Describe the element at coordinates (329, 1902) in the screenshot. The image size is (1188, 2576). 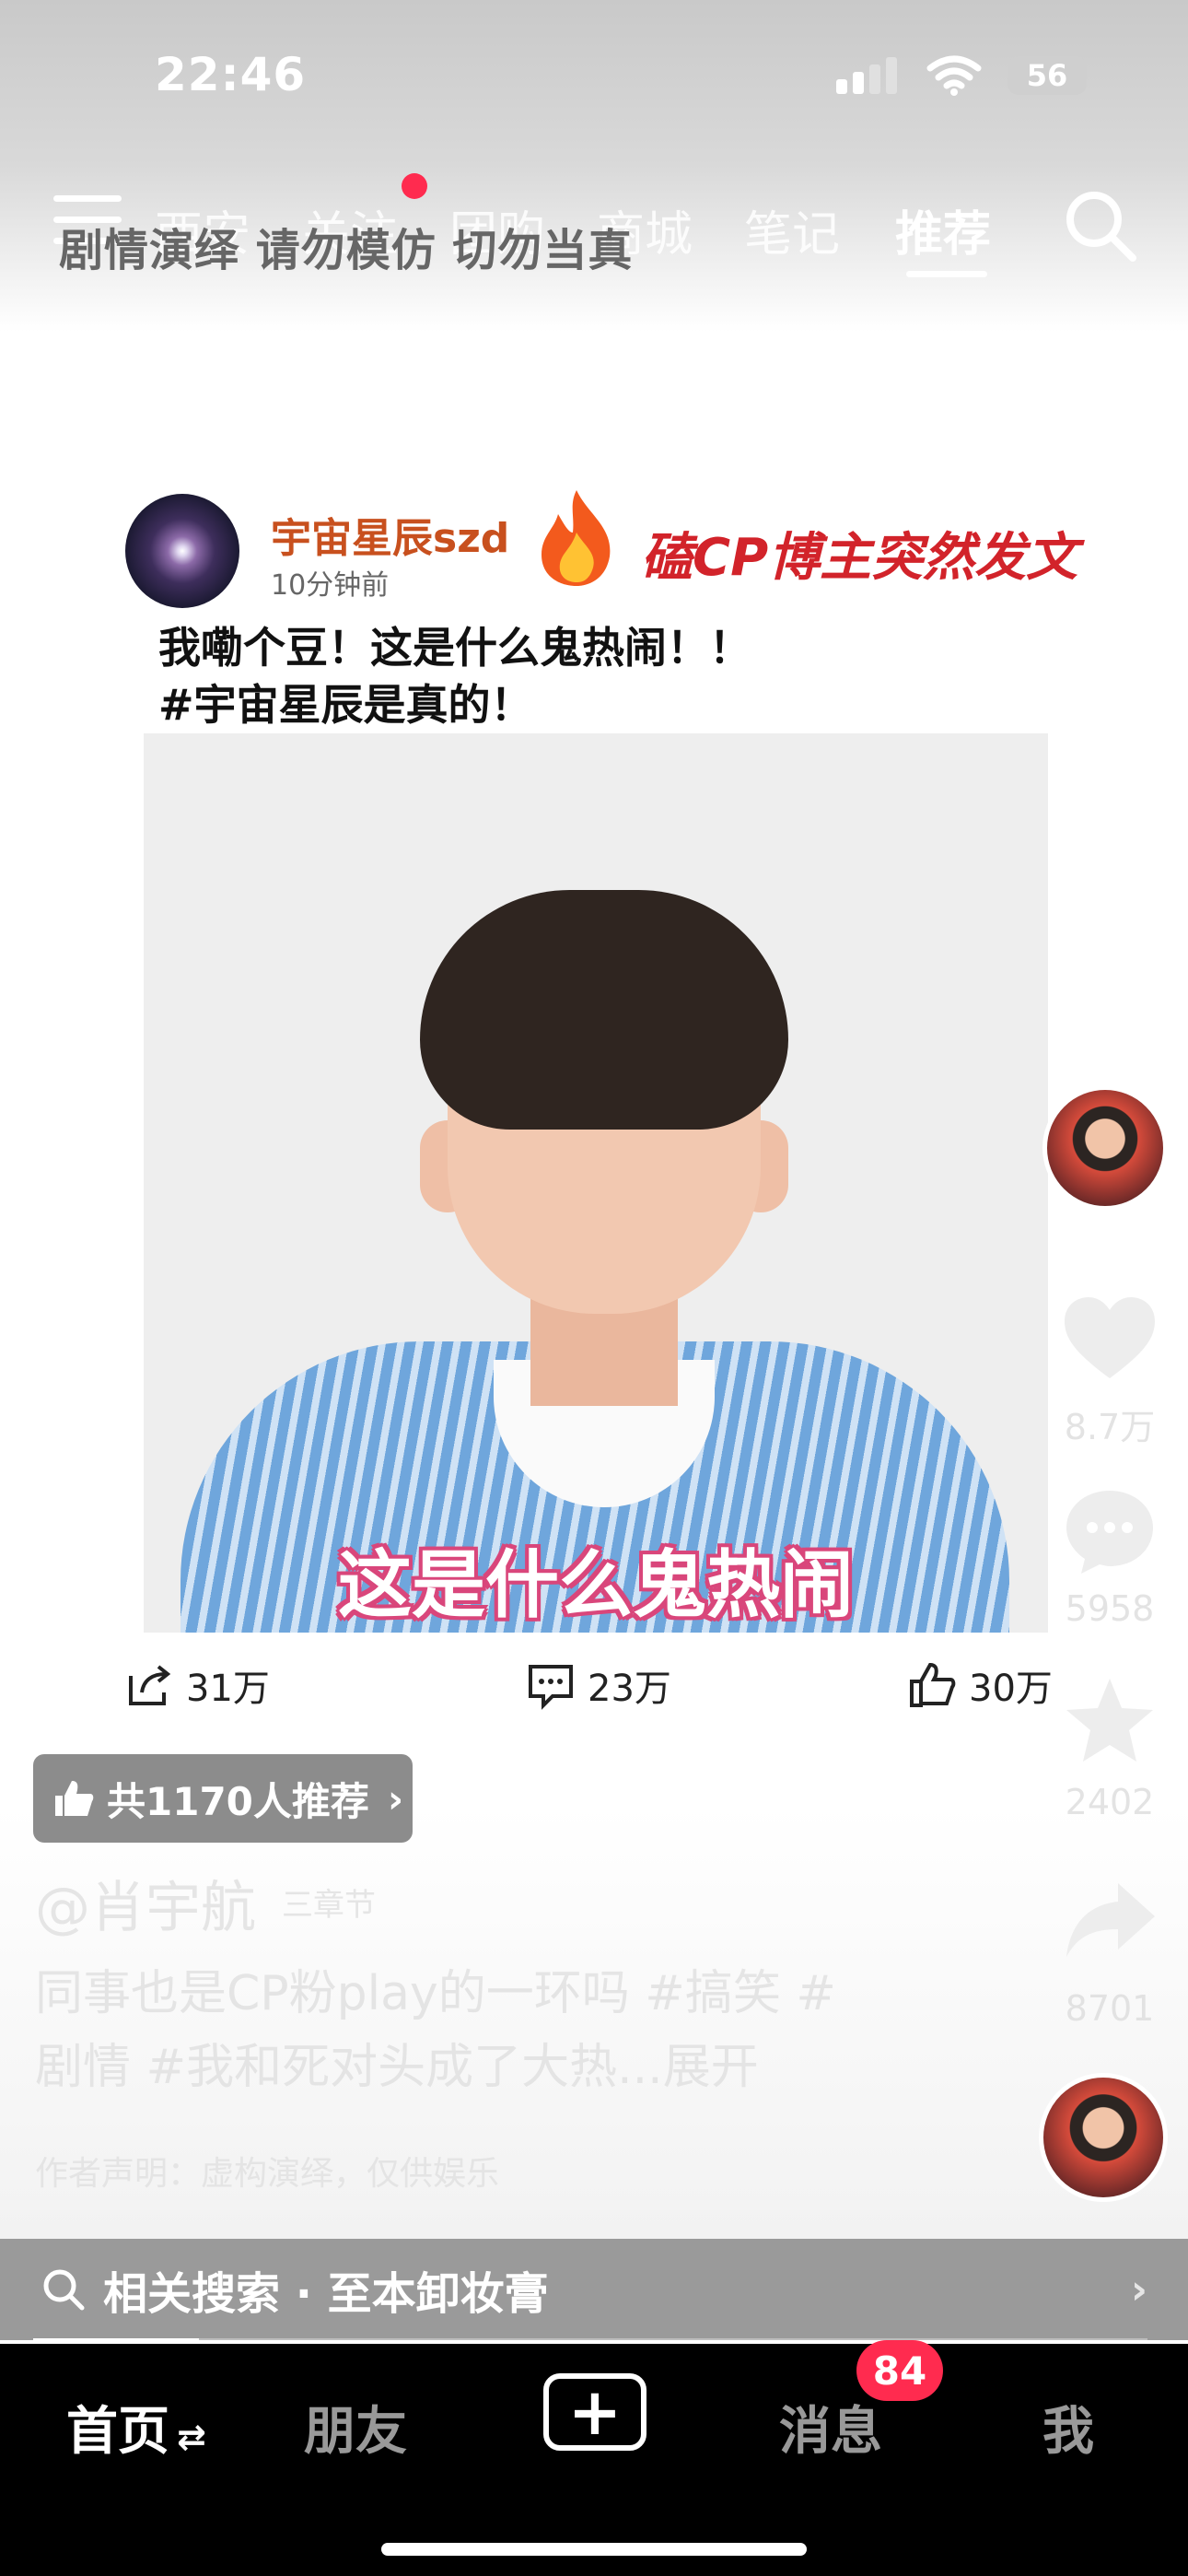
I see `video-chapter: 三章节` at that location.